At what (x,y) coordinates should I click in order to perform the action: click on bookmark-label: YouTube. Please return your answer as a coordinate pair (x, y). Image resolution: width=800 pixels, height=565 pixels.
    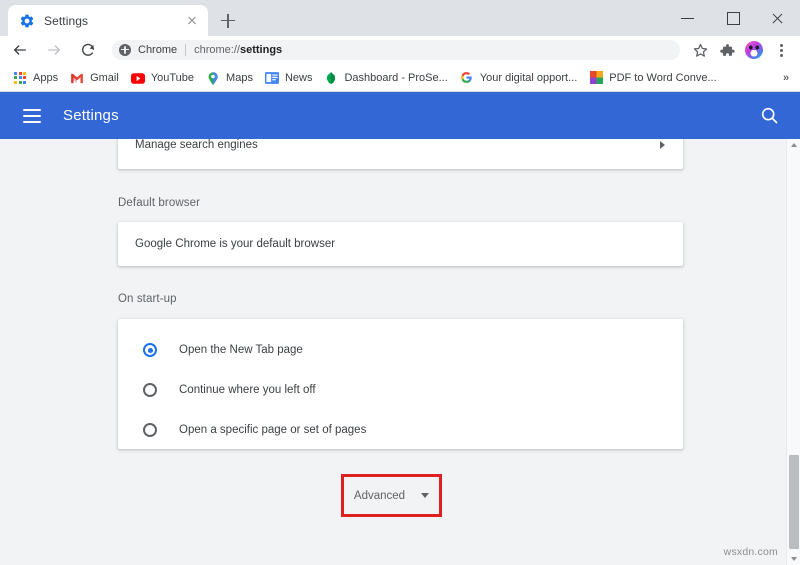
    Looking at the image, I should click on (172, 77).